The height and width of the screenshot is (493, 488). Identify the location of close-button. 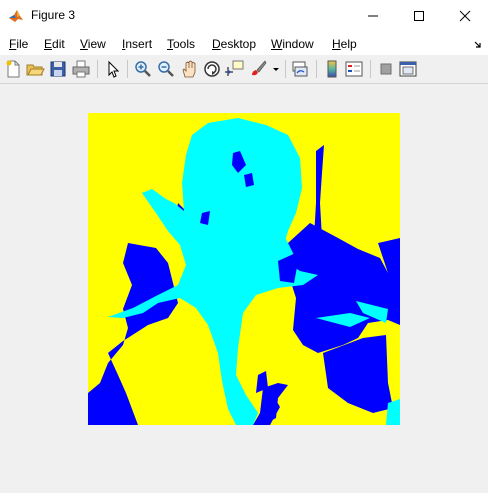
(465, 15).